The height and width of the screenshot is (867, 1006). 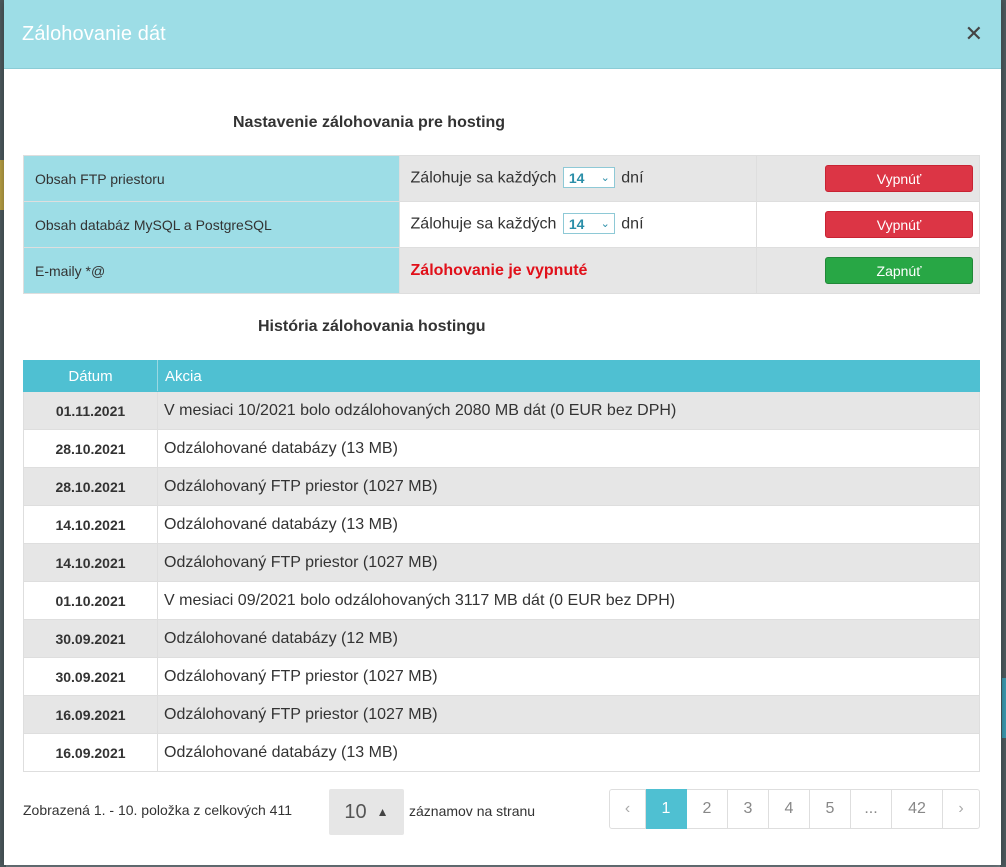 I want to click on disable-db-backup-button: Vypnúť, so click(x=899, y=224).